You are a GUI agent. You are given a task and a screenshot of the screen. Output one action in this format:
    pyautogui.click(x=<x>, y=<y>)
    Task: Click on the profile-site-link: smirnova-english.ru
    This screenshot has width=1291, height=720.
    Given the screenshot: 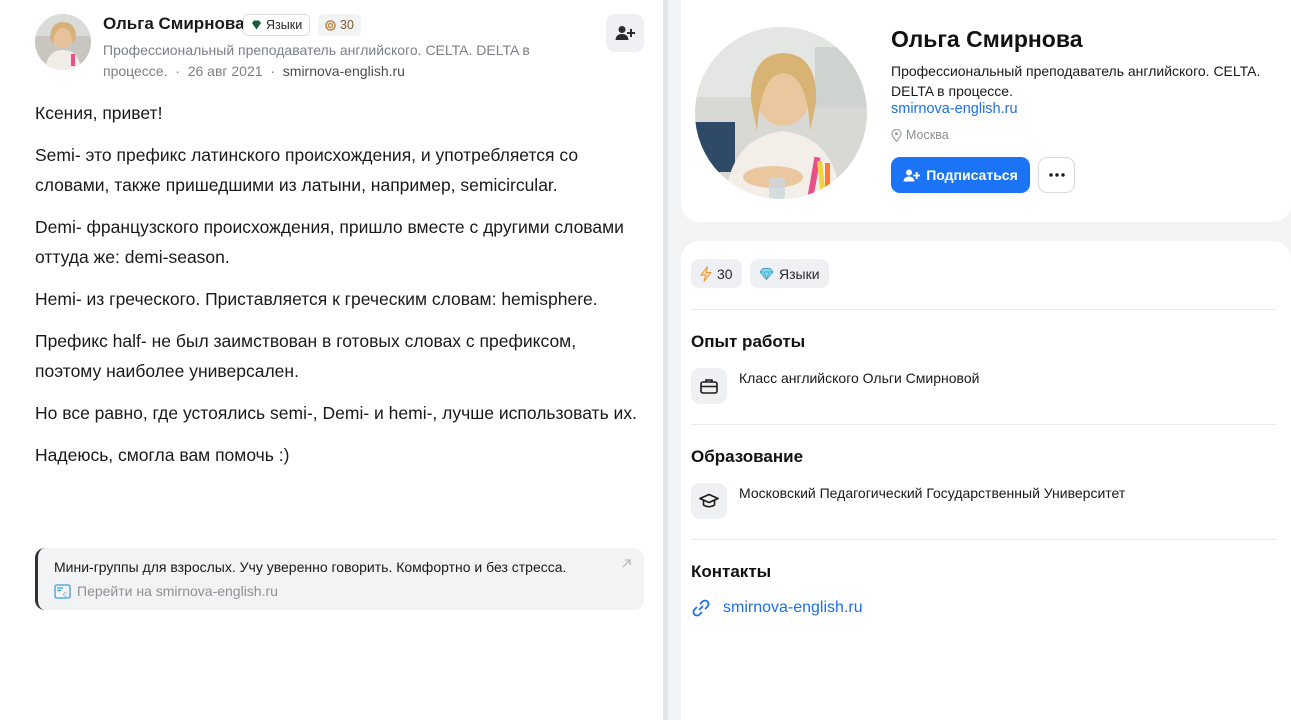 What is the action you would take?
    pyautogui.click(x=954, y=109)
    